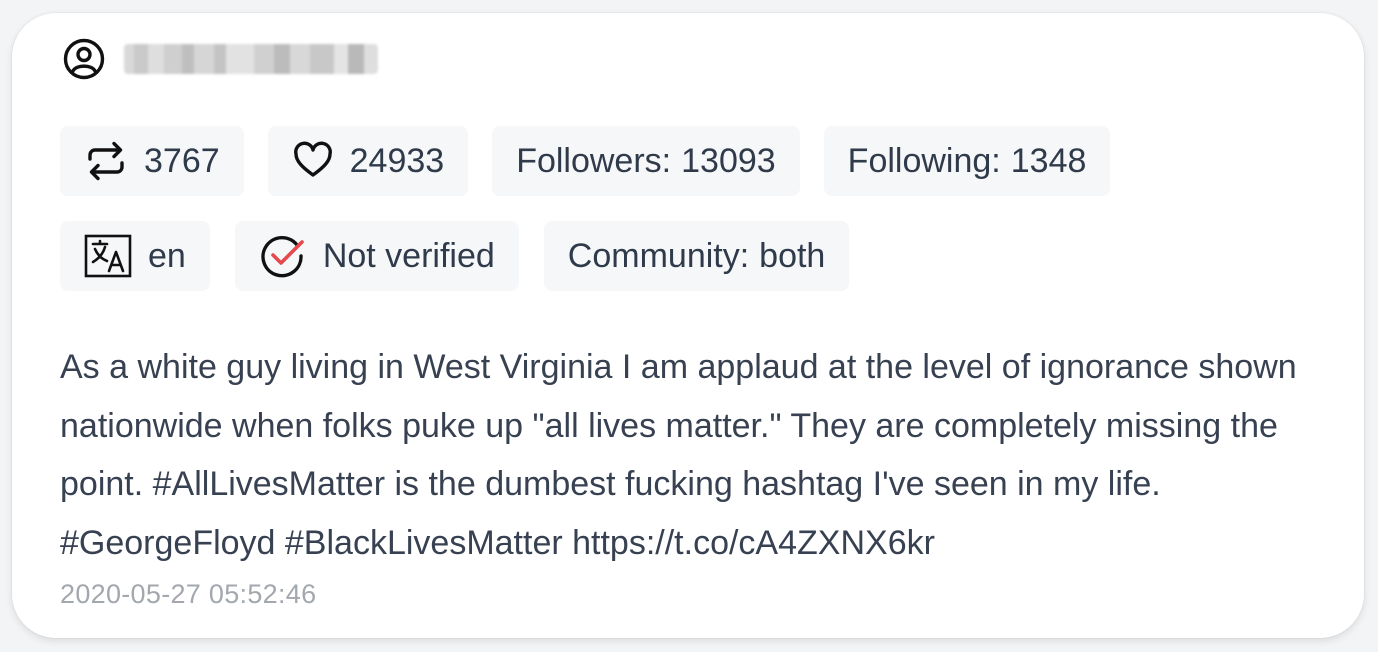 This screenshot has height=652, width=1378. I want to click on like-count: 24933, so click(397, 160).